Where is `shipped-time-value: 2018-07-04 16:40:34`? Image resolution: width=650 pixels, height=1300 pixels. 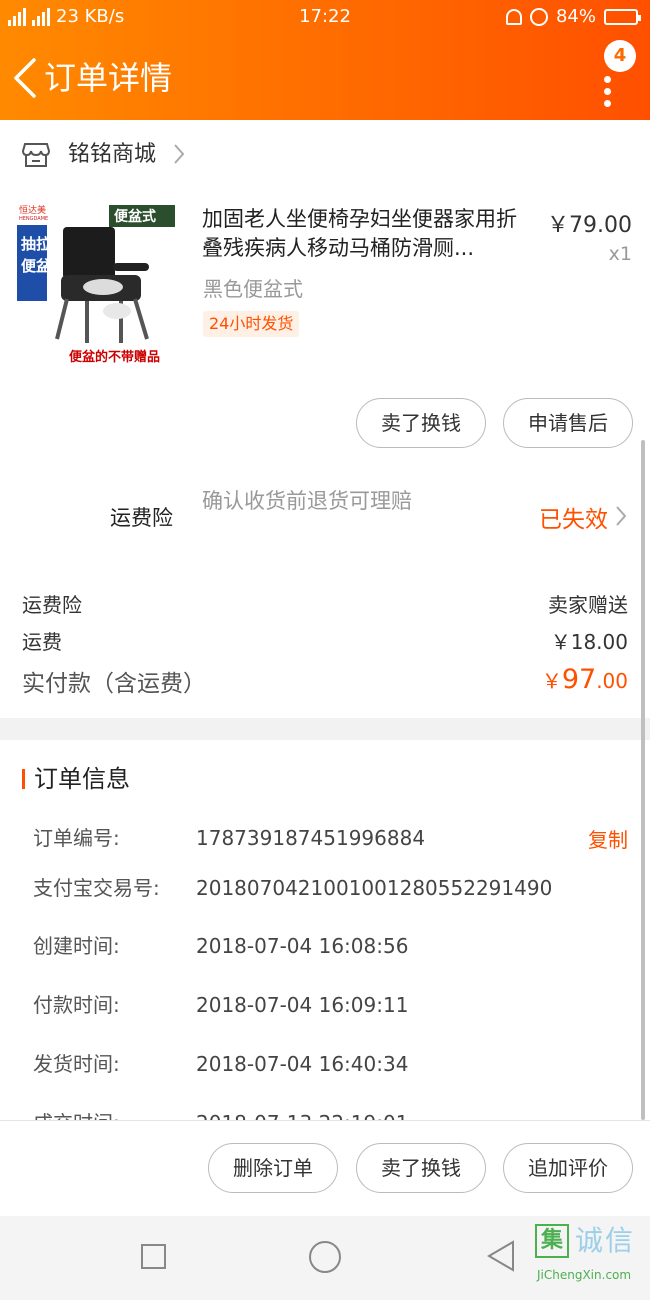
shipped-time-value: 2018-07-04 16:40:34 is located at coordinates (302, 1064).